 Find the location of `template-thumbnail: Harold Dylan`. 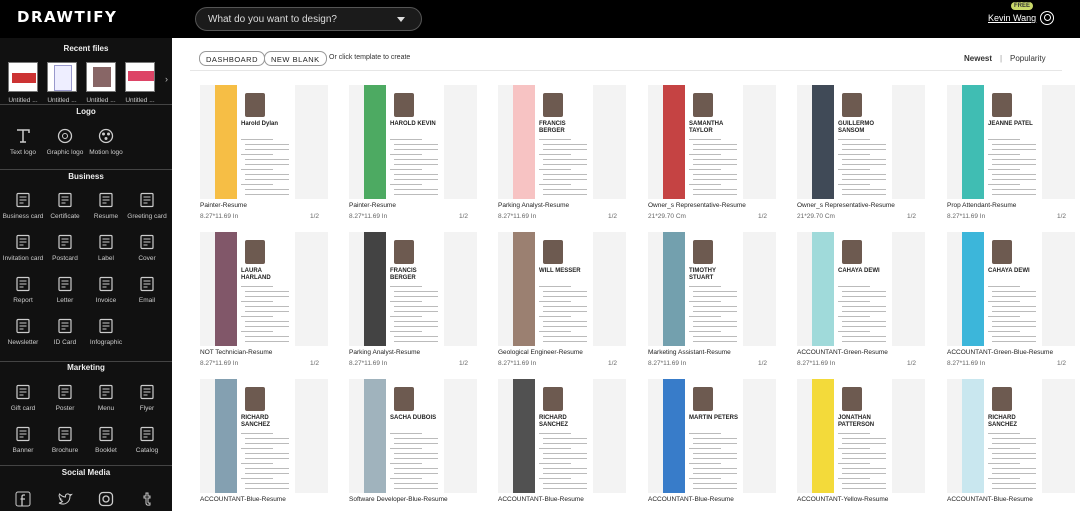

template-thumbnail: Harold Dylan is located at coordinates (264, 142).